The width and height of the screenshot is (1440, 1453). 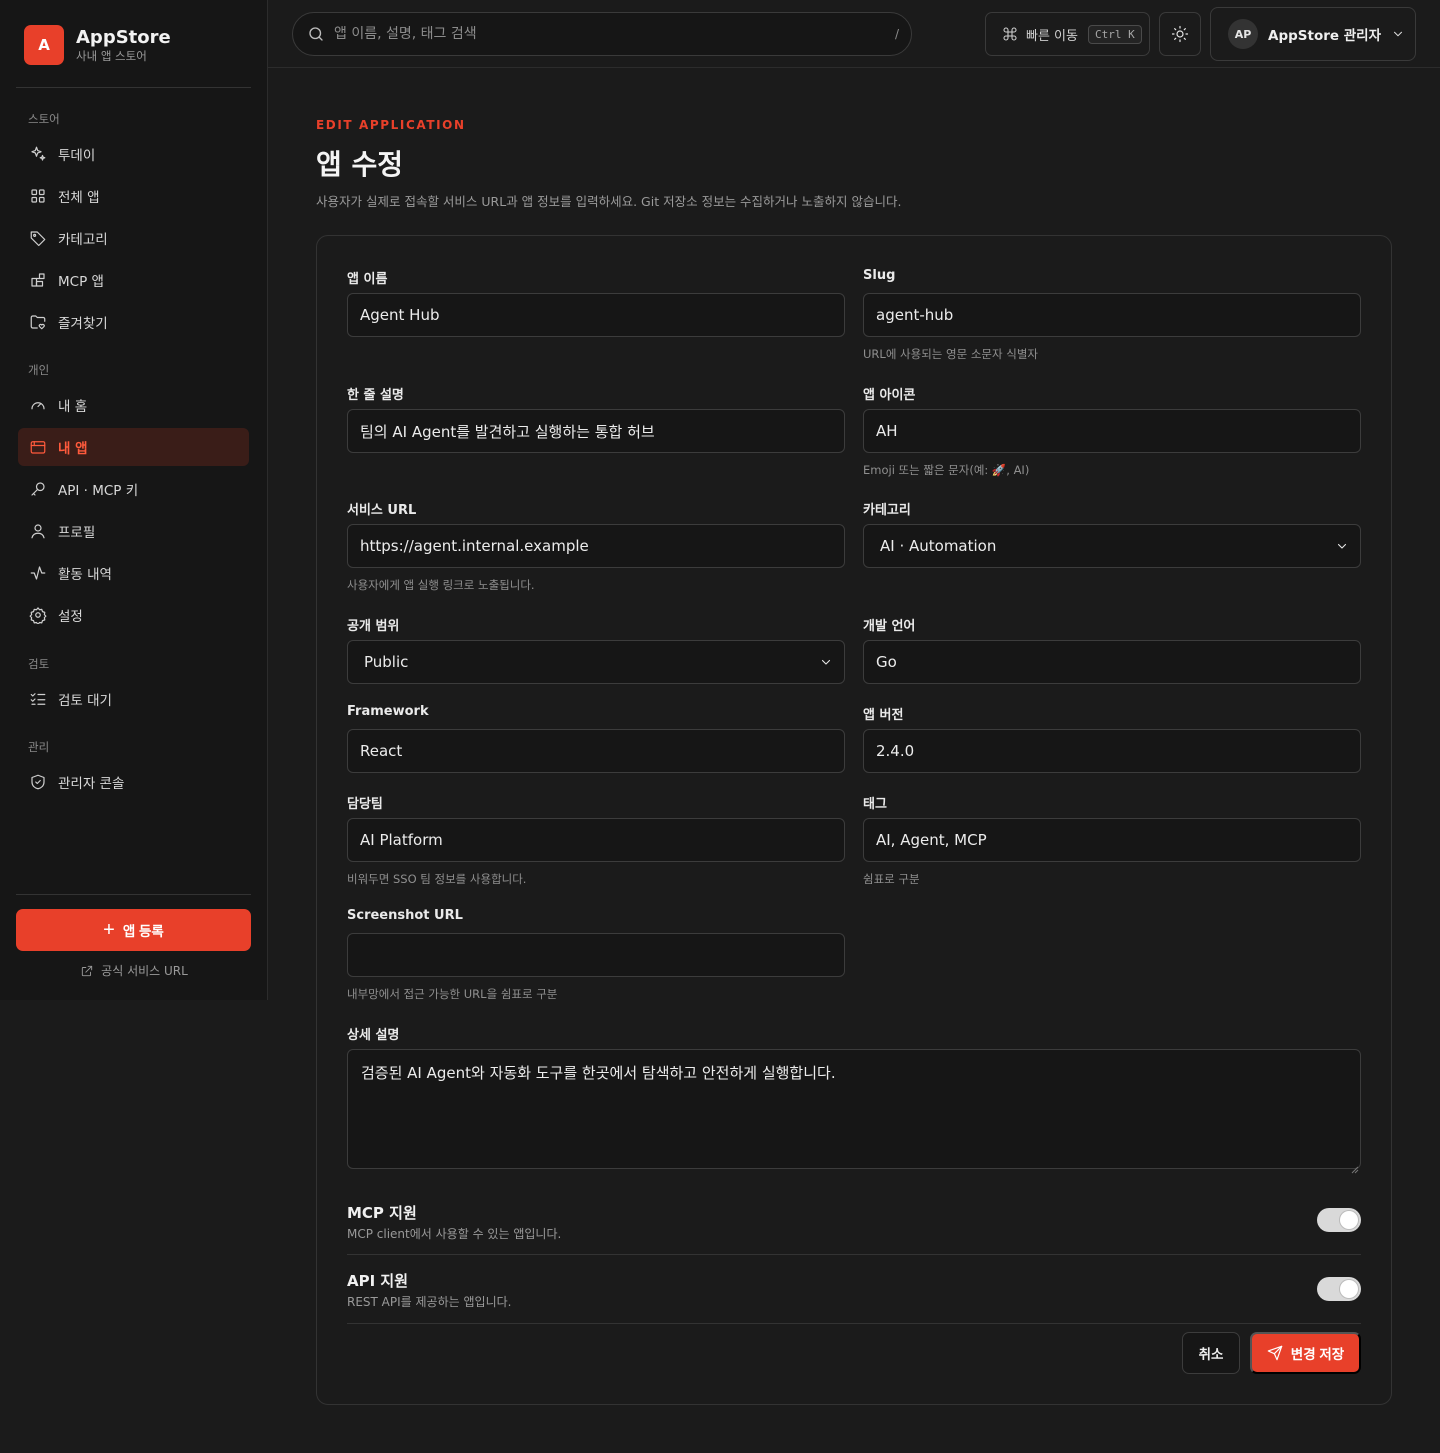 I want to click on sidebar-section-review: 검토, so click(x=39, y=664).